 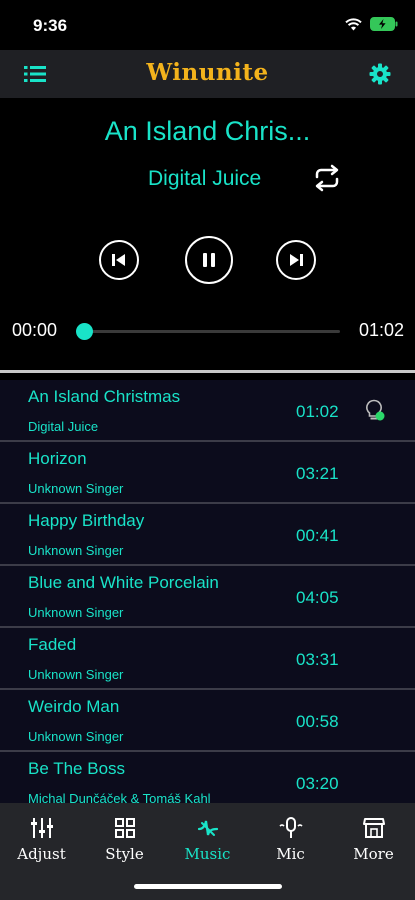 What do you see at coordinates (373, 854) in the screenshot?
I see `tab-label: More` at bounding box center [373, 854].